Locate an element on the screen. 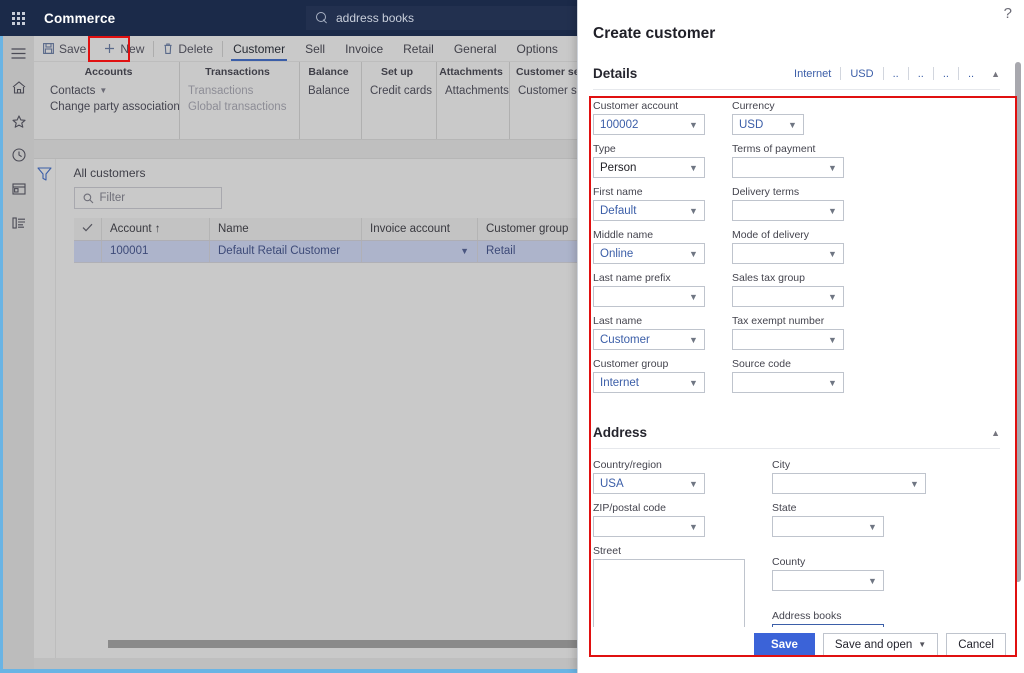 The width and height of the screenshot is (1024, 673). tab-customer-label: Customer is located at coordinates (259, 48).